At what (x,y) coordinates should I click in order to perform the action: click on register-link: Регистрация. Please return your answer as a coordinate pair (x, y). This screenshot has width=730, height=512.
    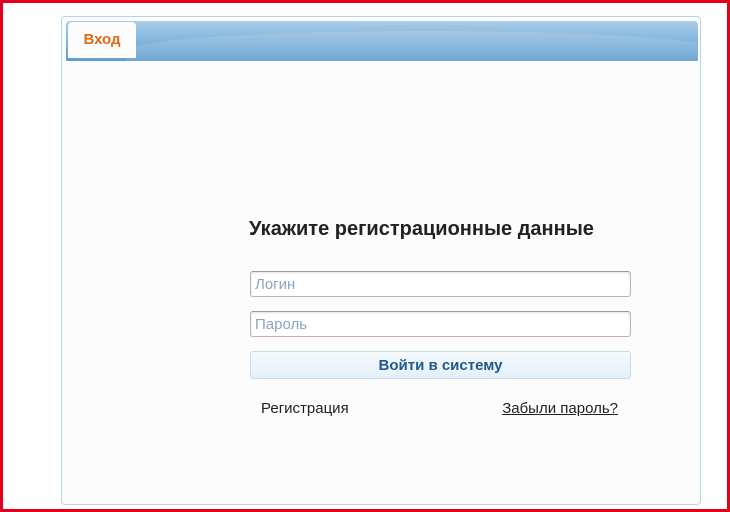
    Looking at the image, I should click on (305, 408).